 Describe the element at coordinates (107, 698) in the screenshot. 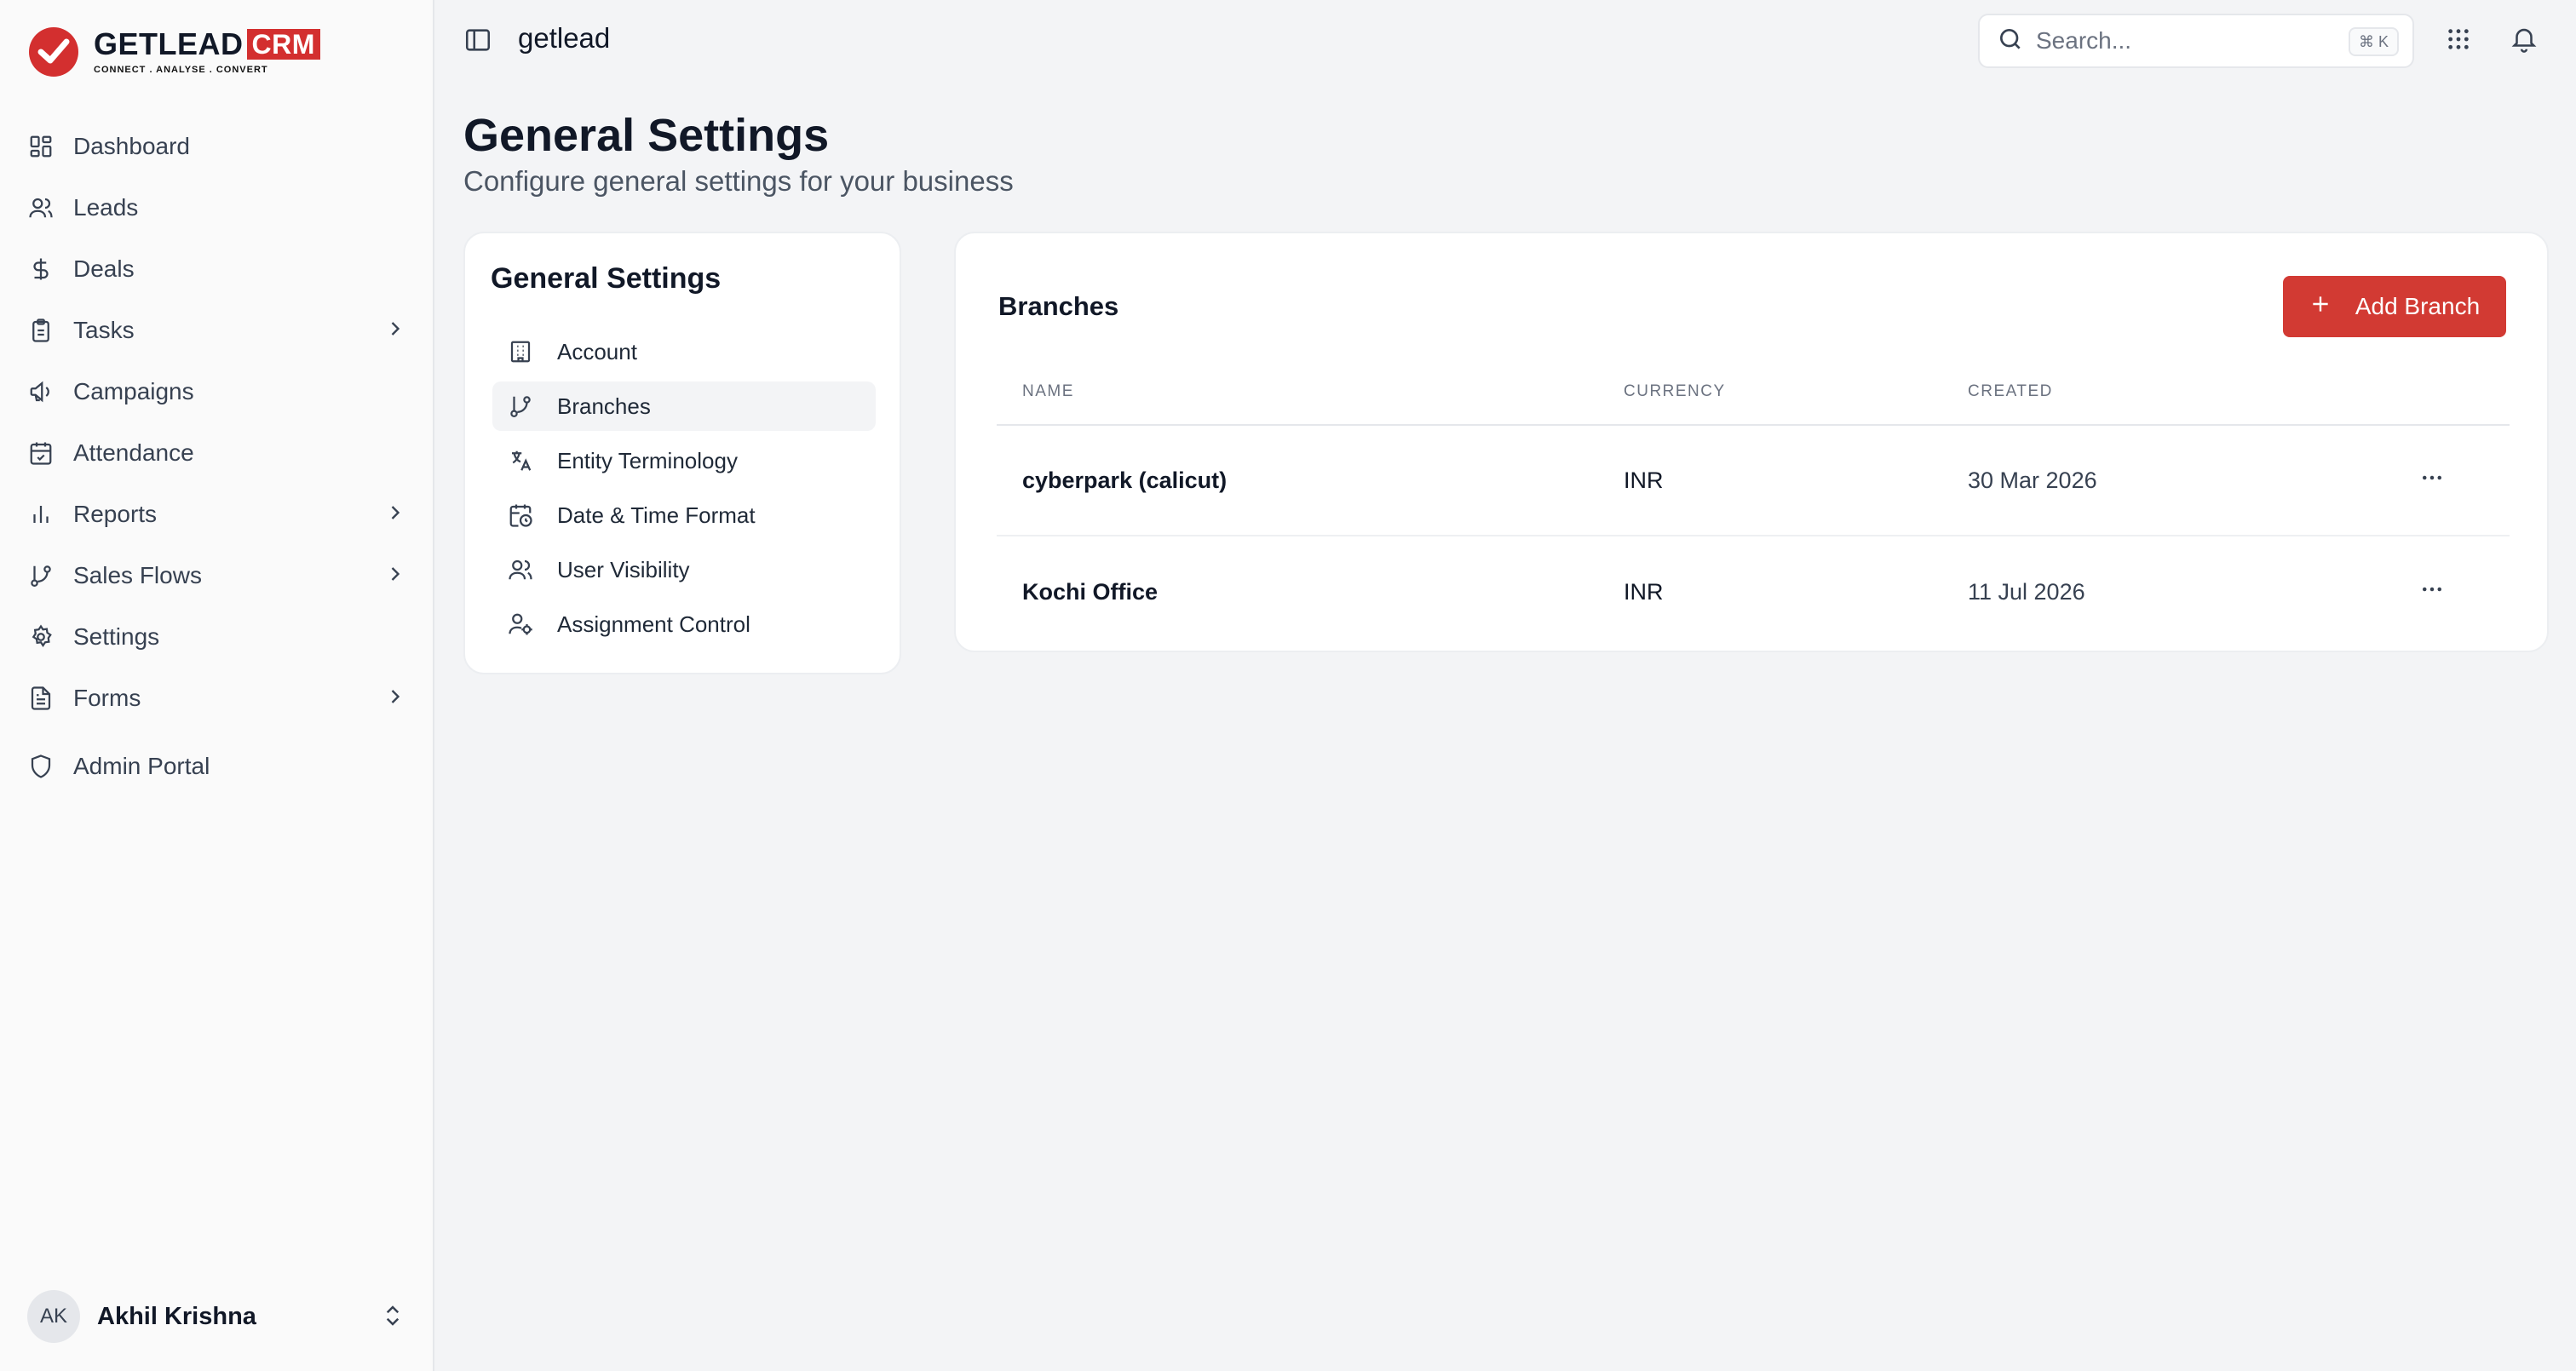

I see `sidebar-item-label: Forms` at that location.